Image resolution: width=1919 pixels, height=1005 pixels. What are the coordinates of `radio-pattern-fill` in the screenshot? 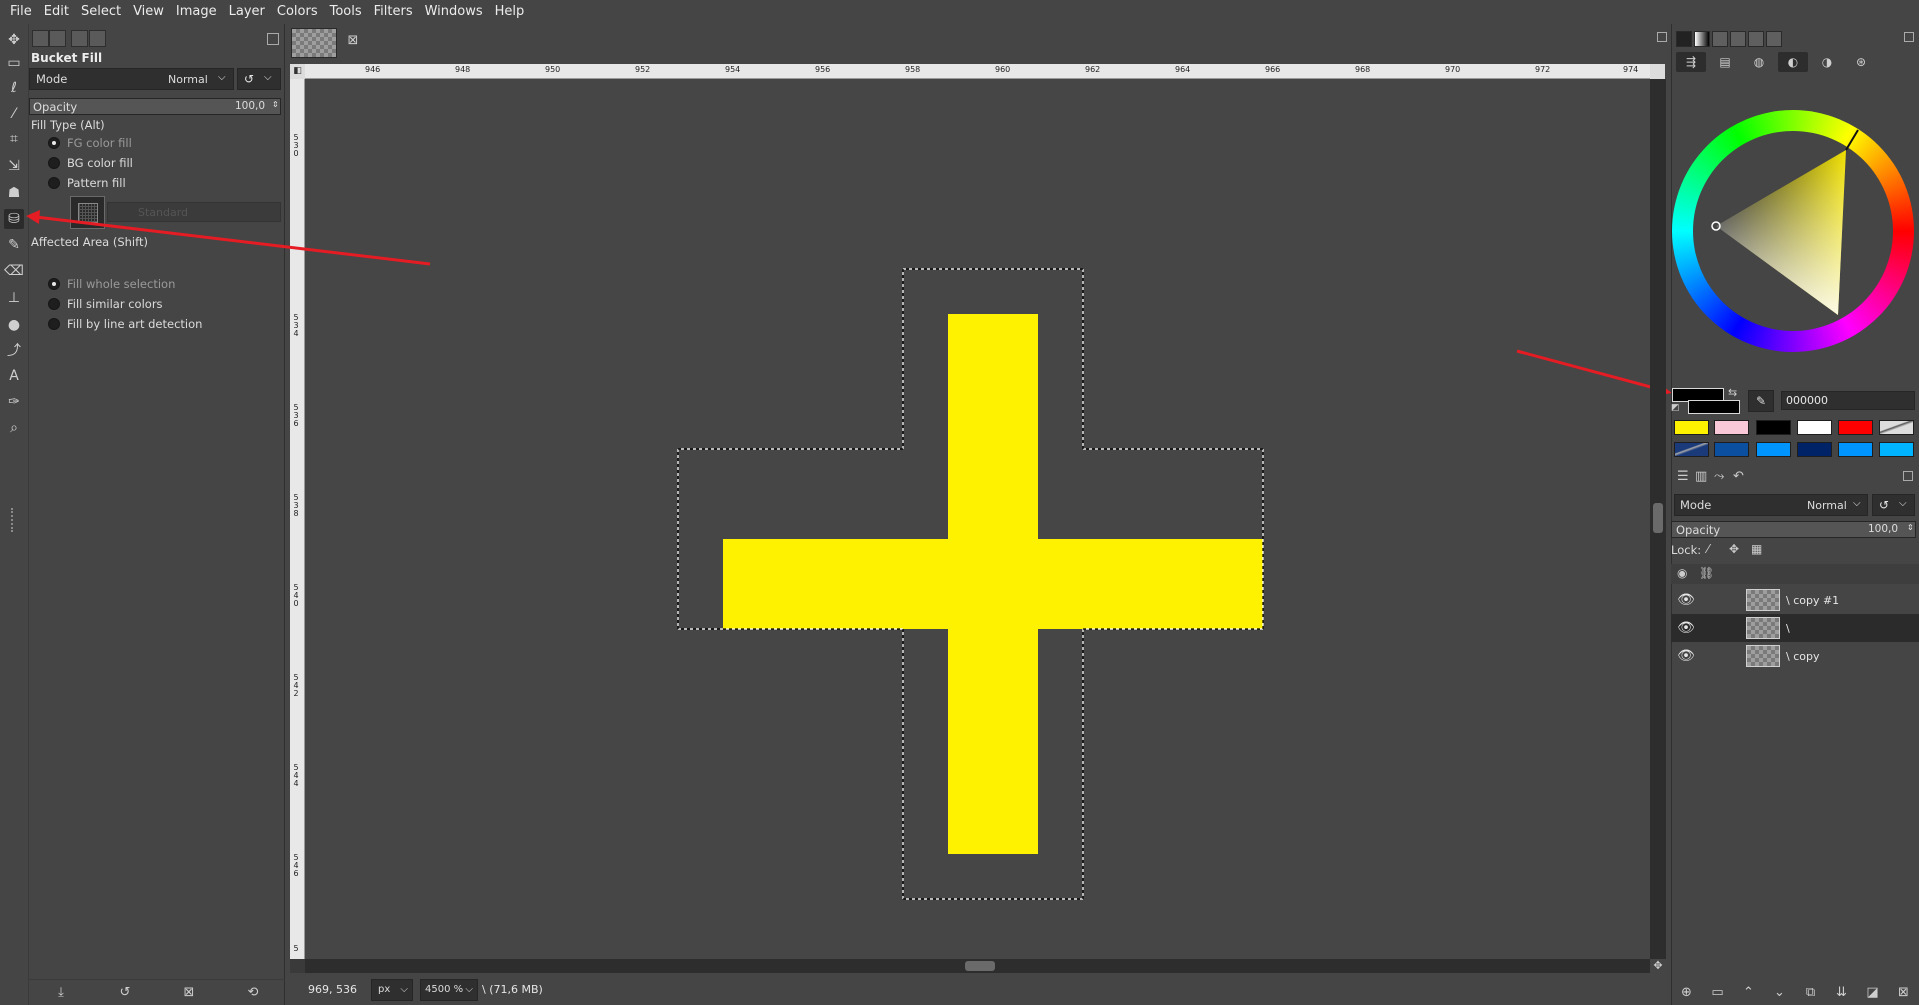 It's located at (54, 183).